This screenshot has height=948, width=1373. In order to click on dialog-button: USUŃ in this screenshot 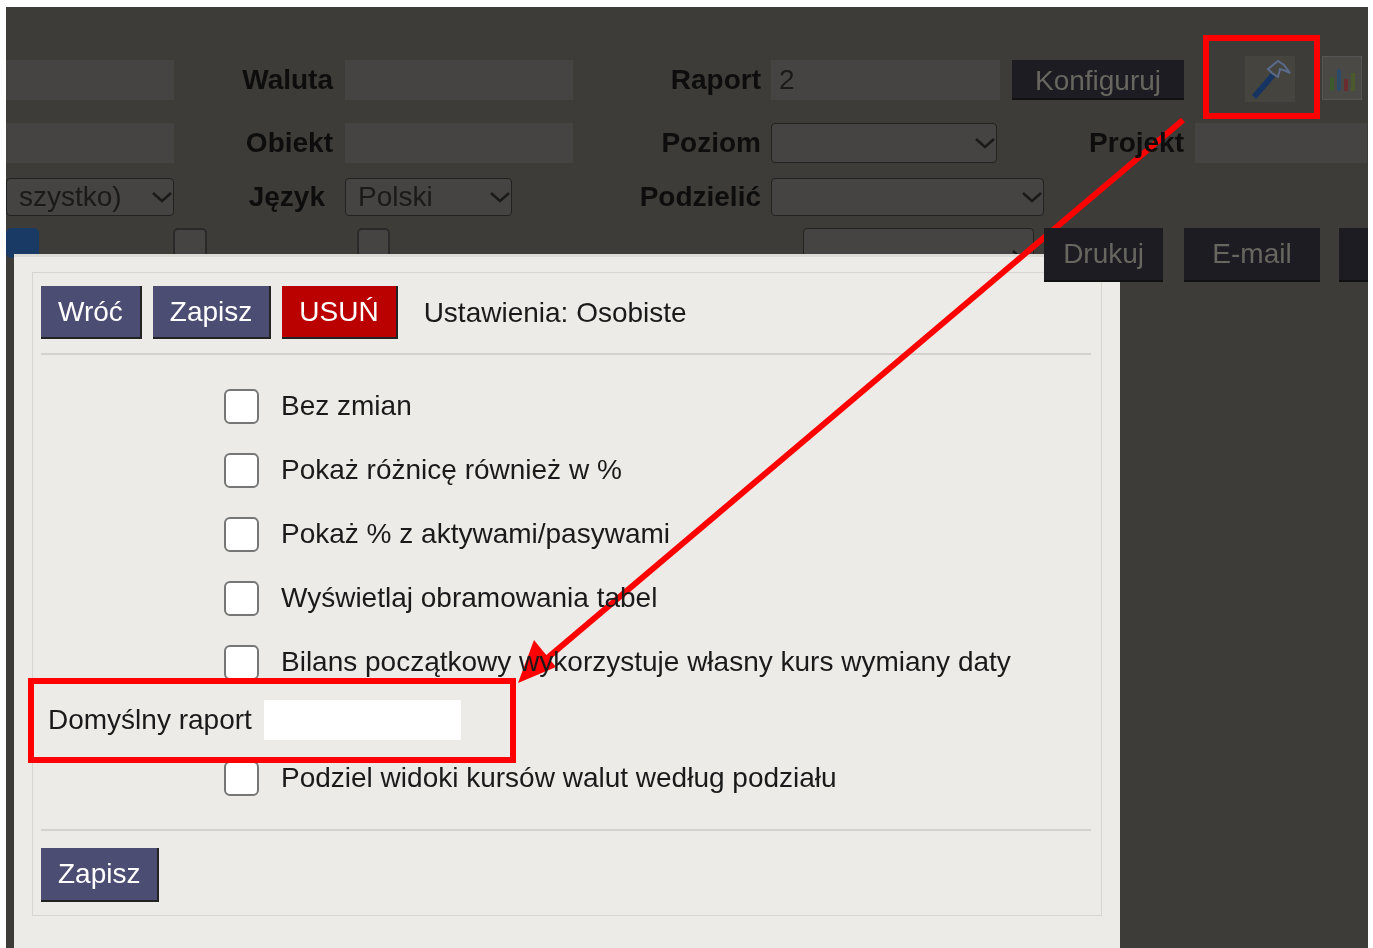, I will do `click(340, 312)`.